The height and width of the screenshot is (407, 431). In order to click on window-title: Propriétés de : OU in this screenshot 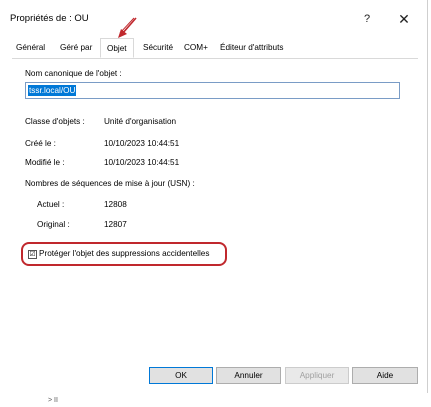, I will do `click(49, 18)`.